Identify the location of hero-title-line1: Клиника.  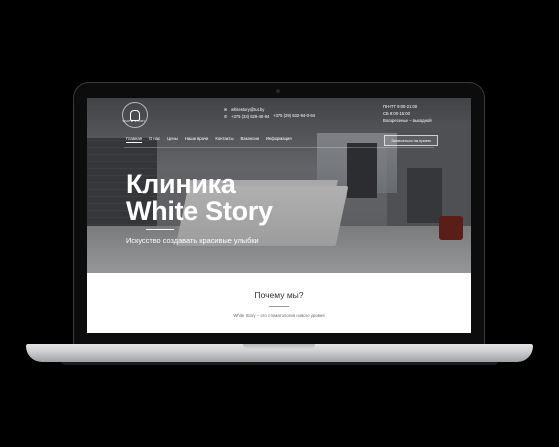
(181, 184).